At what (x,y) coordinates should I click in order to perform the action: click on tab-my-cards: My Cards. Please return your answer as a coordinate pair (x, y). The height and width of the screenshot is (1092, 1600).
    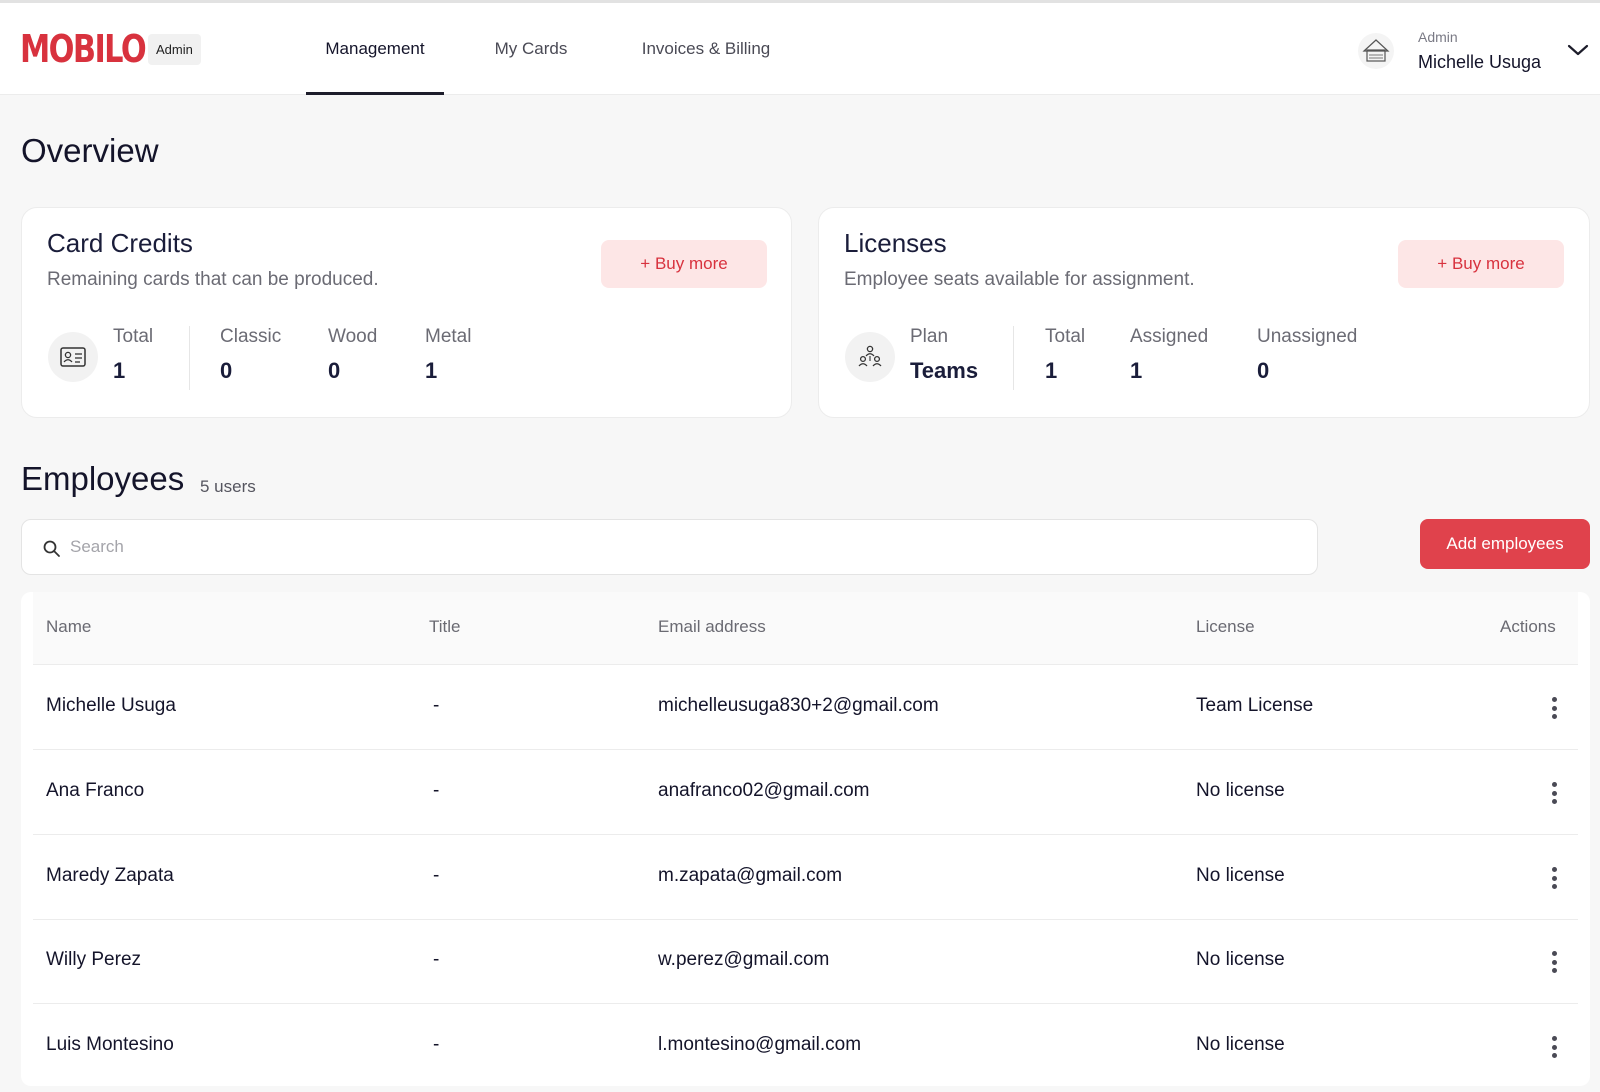
    Looking at the image, I should click on (531, 49).